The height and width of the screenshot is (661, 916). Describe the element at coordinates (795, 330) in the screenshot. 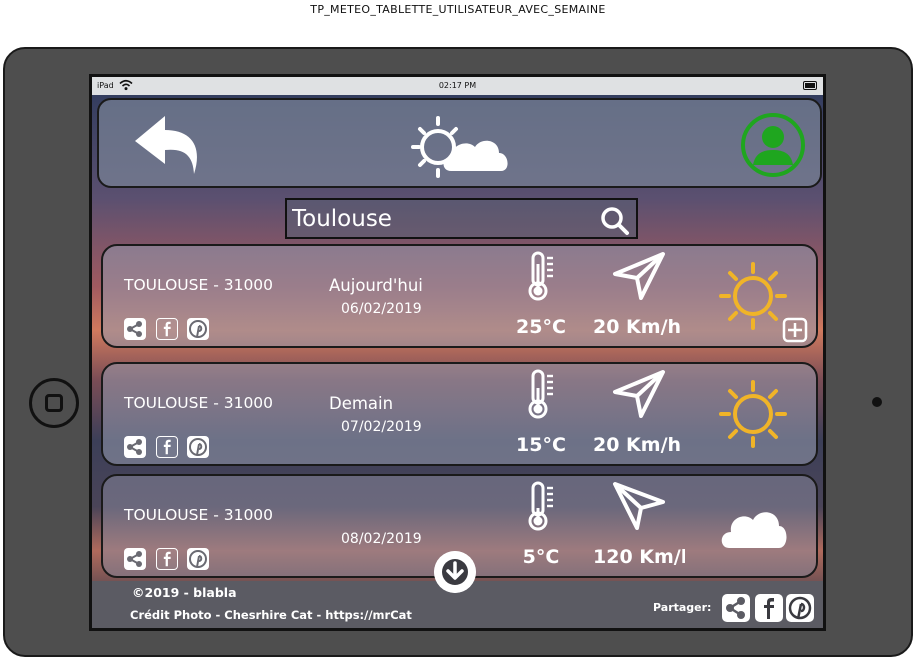

I see `add-icon` at that location.